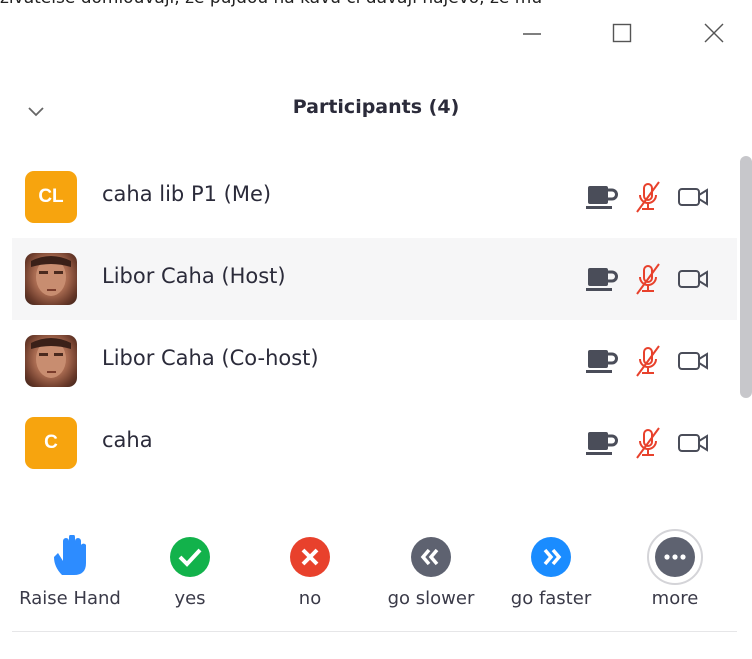 The height and width of the screenshot is (659, 752). I want to click on no-button: no, so click(310, 568).